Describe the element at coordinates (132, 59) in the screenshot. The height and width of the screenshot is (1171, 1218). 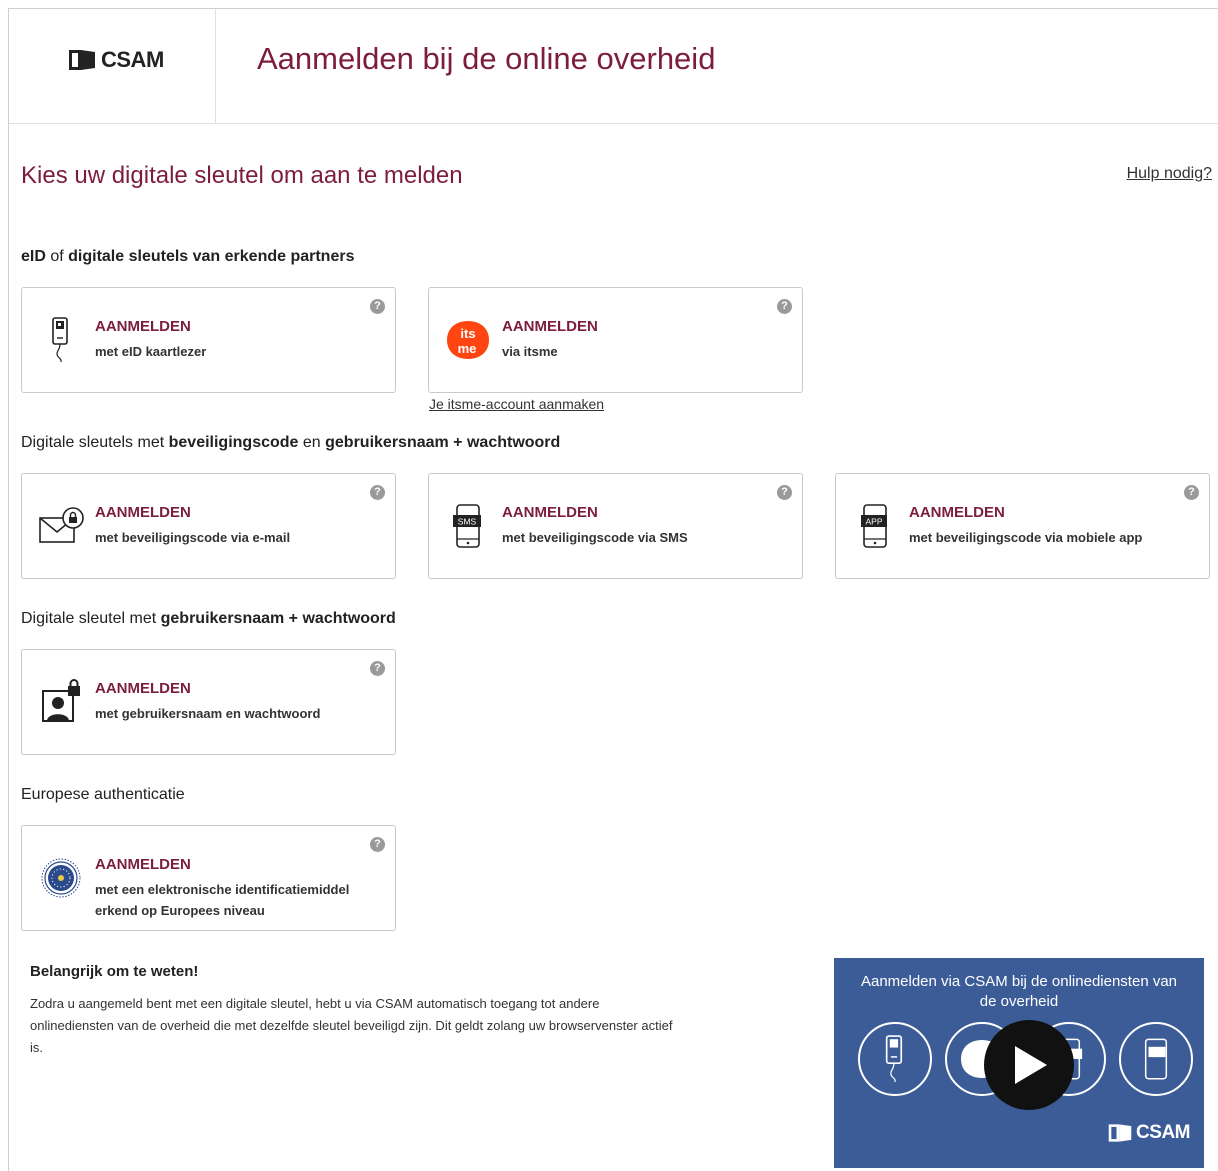
I see `csam-logo-text: CSAM` at that location.